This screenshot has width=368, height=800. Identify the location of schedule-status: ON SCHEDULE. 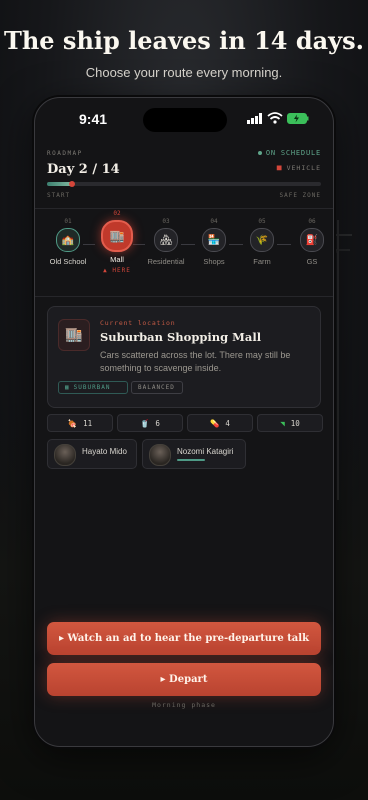
(289, 153).